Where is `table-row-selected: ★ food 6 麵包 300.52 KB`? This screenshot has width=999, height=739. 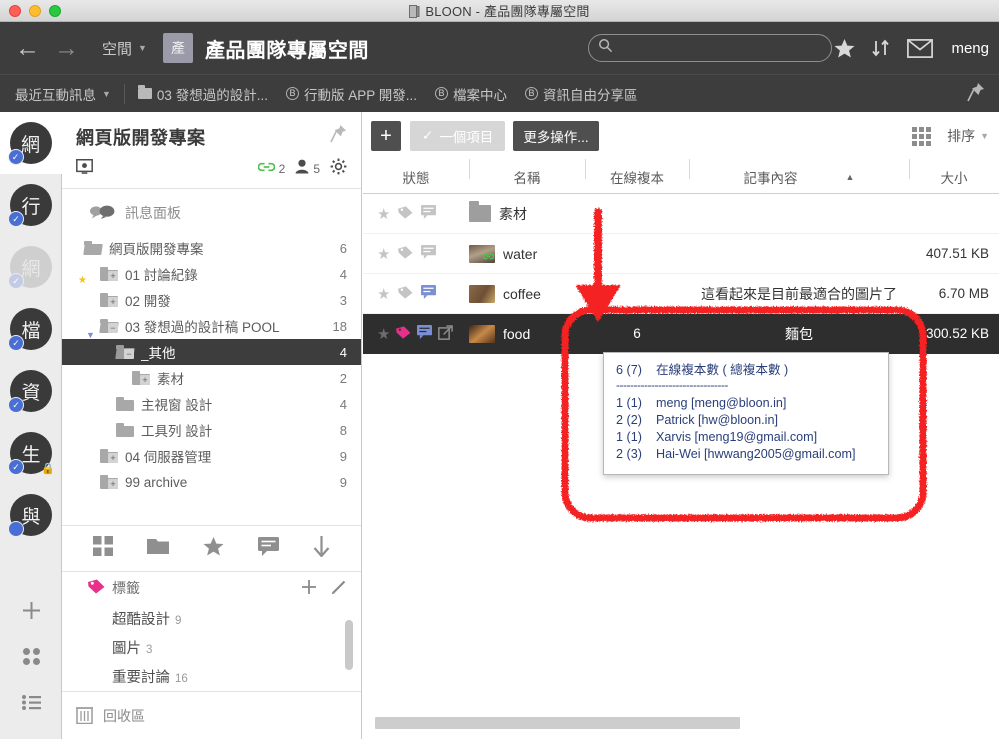 table-row-selected: ★ food 6 麵包 300.52 KB is located at coordinates (681, 334).